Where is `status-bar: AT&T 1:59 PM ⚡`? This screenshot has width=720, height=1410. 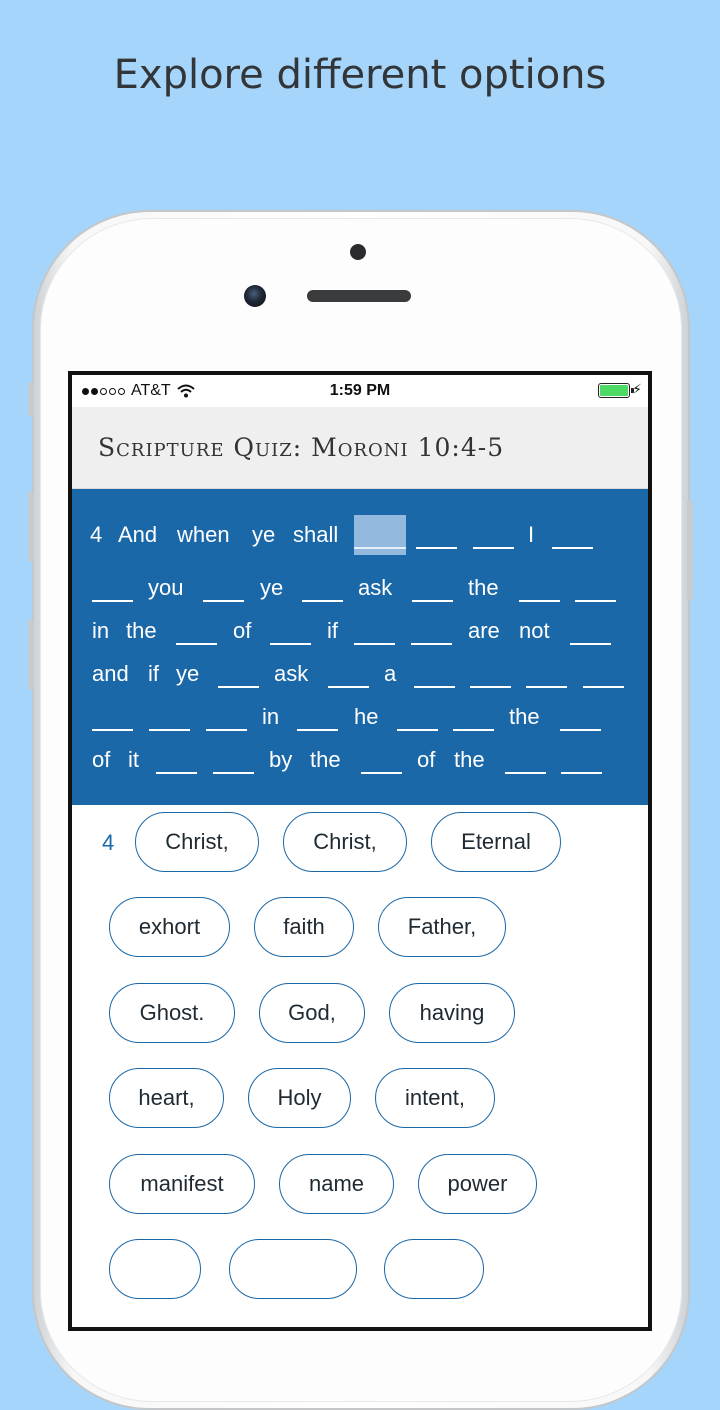
status-bar: AT&T 1:59 PM ⚡ is located at coordinates (360, 391).